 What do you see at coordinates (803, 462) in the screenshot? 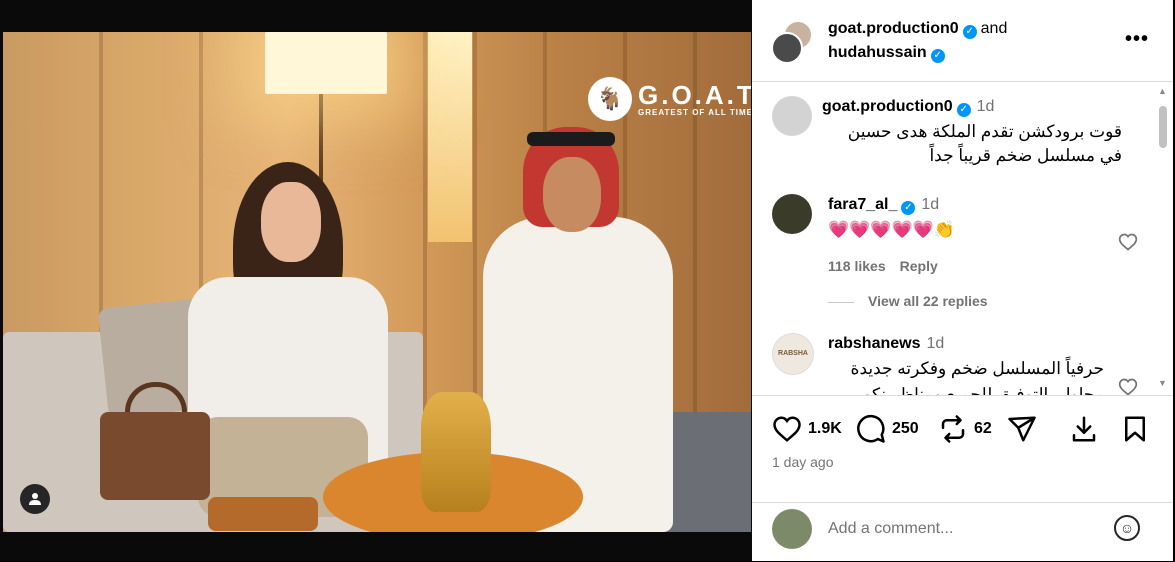
I see `post-date: 1 day ago` at bounding box center [803, 462].